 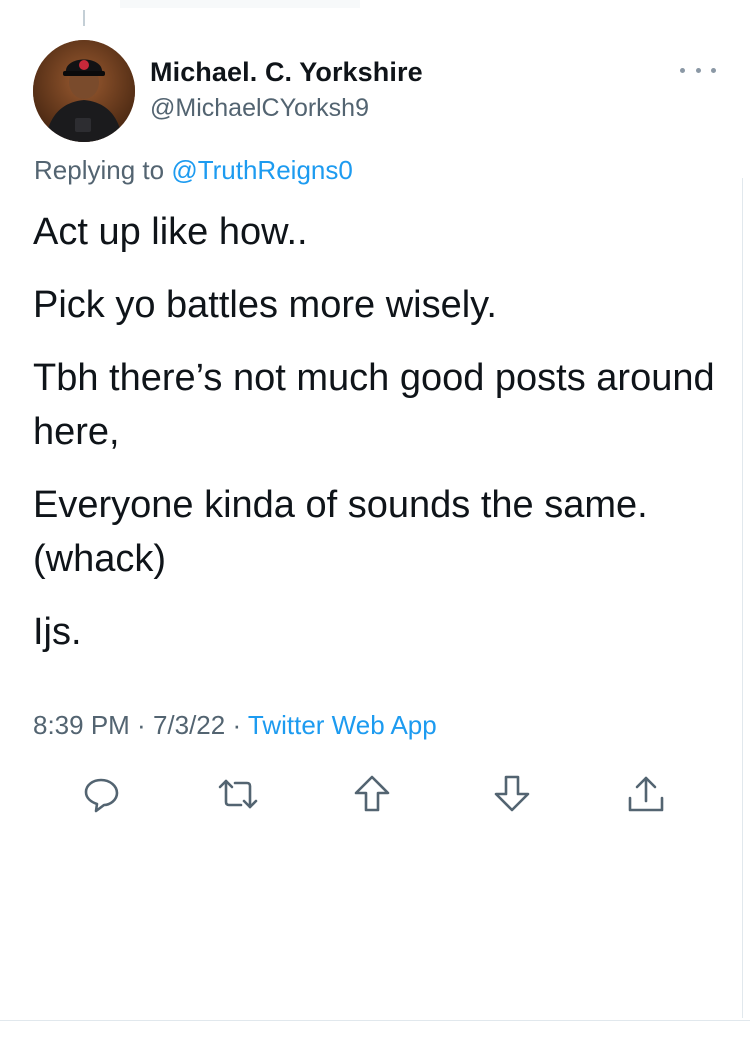 I want to click on previous-tweet-edge, so click(x=240, y=4).